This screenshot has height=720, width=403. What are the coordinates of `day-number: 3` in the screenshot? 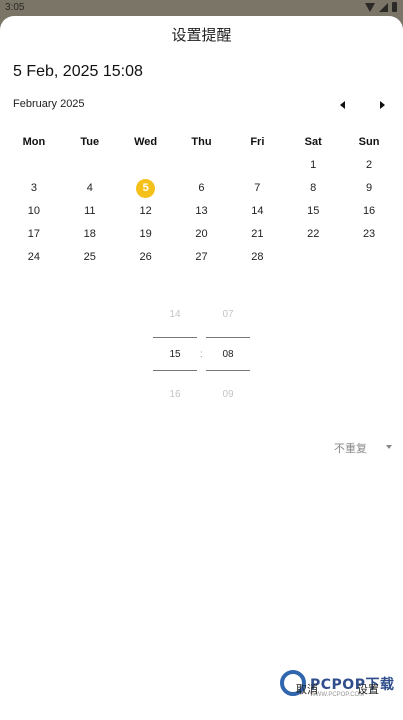 It's located at (33, 188).